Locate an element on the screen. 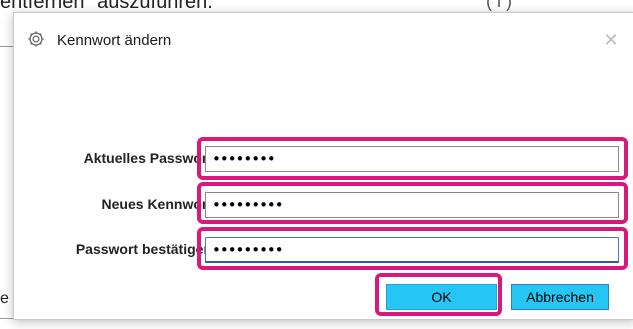 This screenshot has height=329, width=633. close-icon: ✕ is located at coordinates (611, 40).